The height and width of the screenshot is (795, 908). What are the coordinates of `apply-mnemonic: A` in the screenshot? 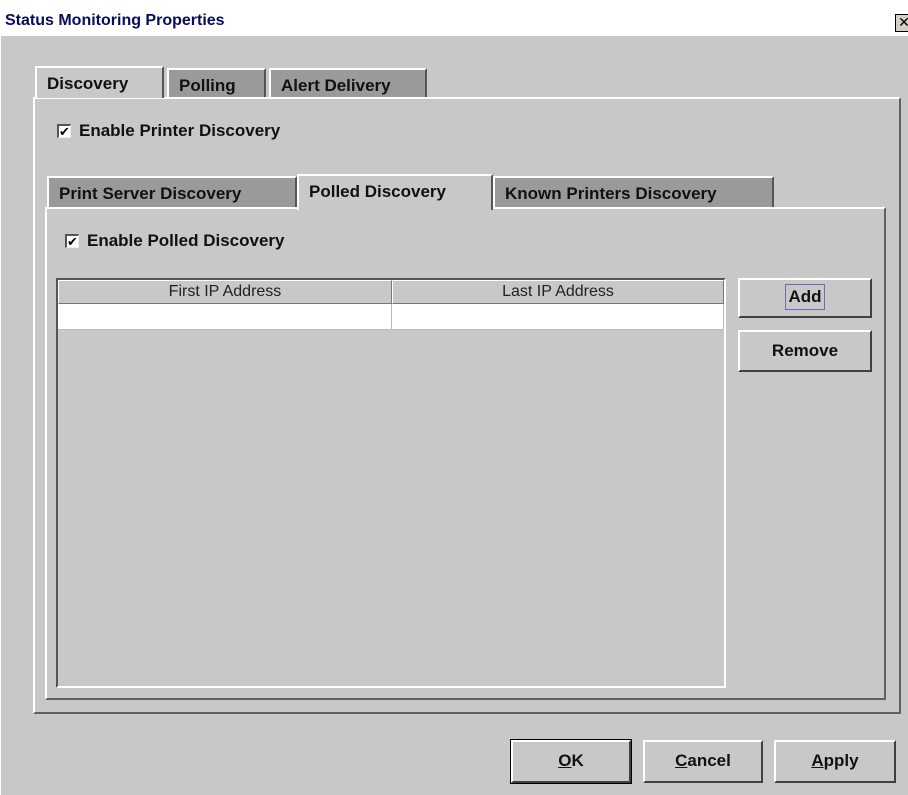 It's located at (817, 760).